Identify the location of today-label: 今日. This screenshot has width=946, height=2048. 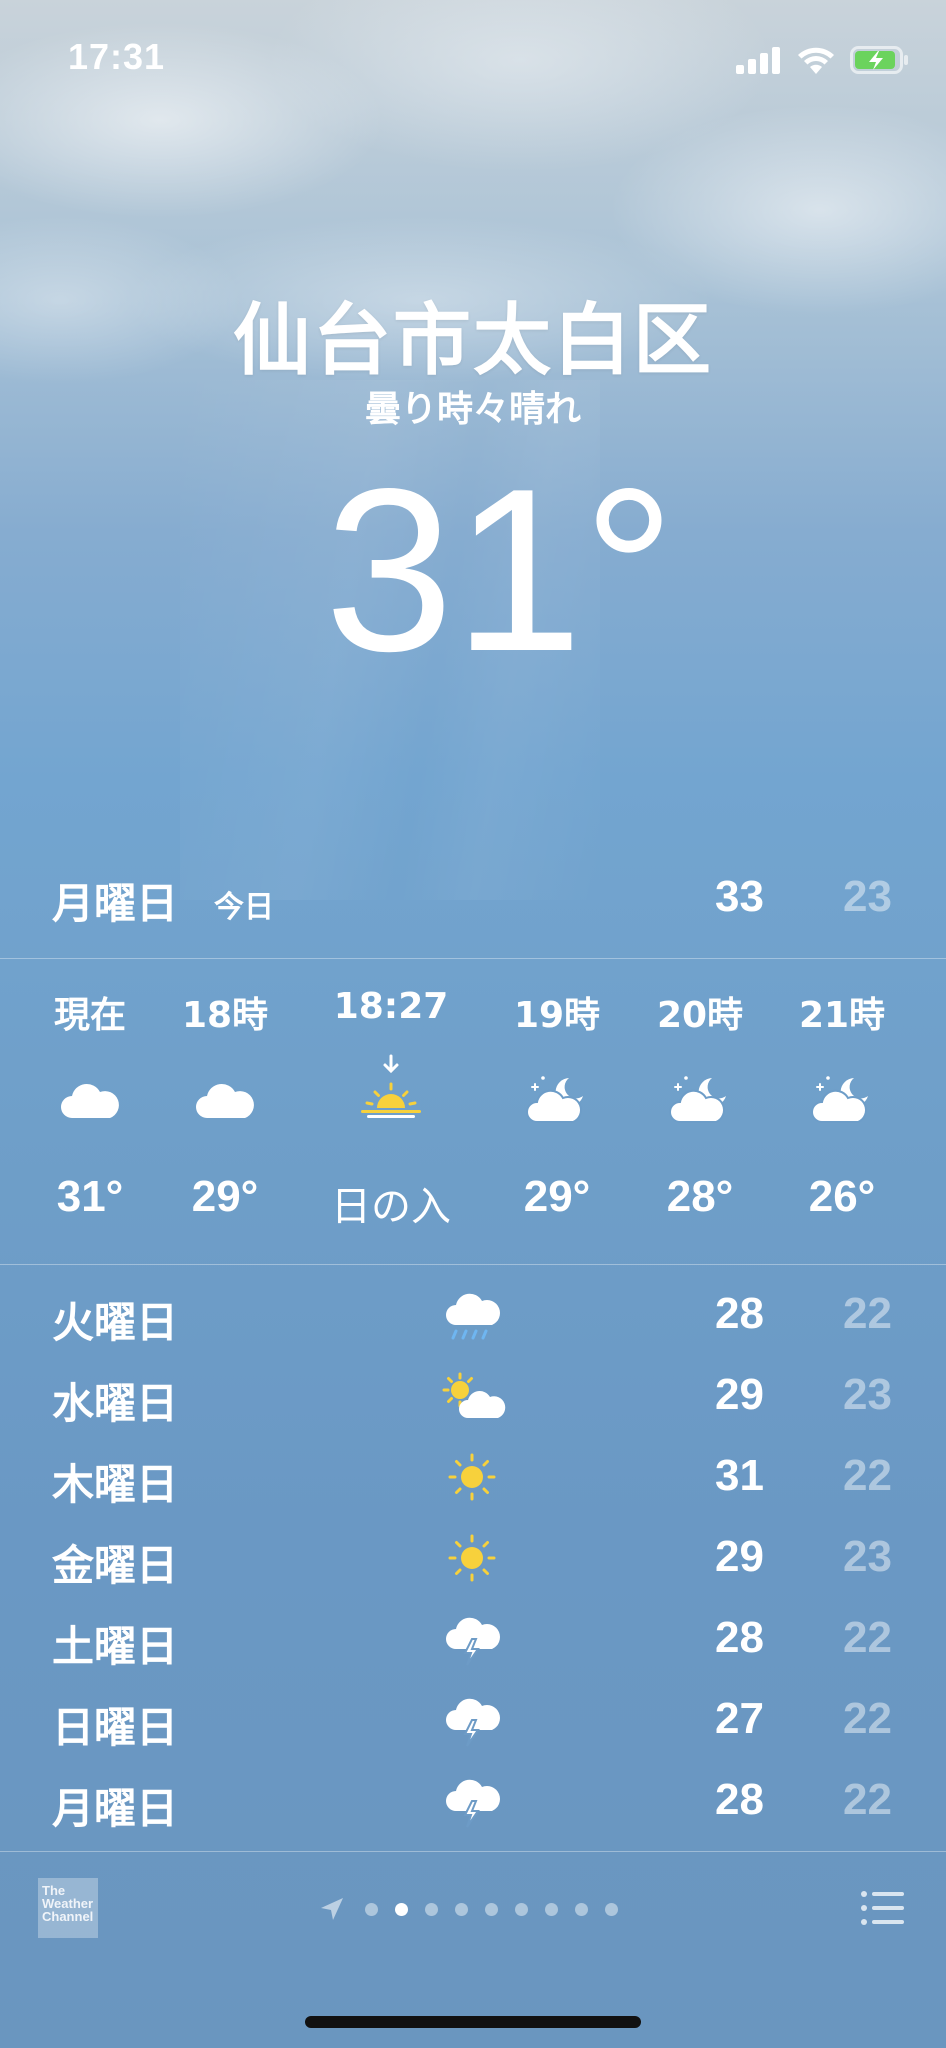
(244, 907).